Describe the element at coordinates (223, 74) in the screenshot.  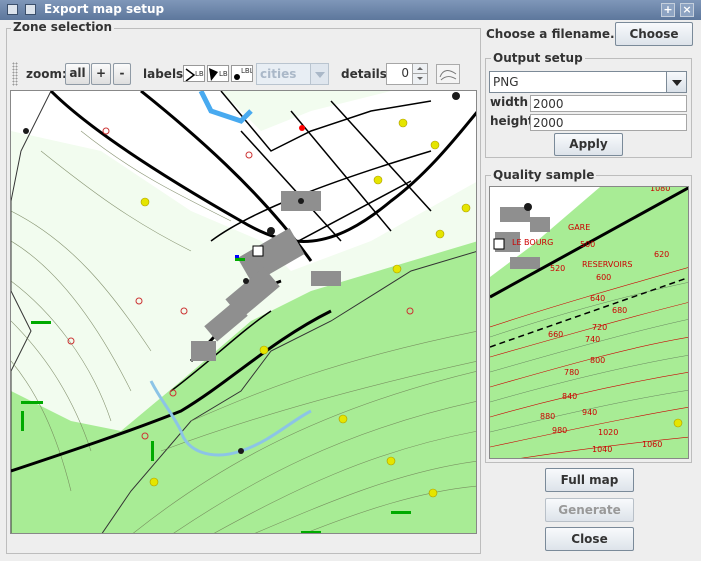
I see `label-style-filled-text: LBL` at that location.